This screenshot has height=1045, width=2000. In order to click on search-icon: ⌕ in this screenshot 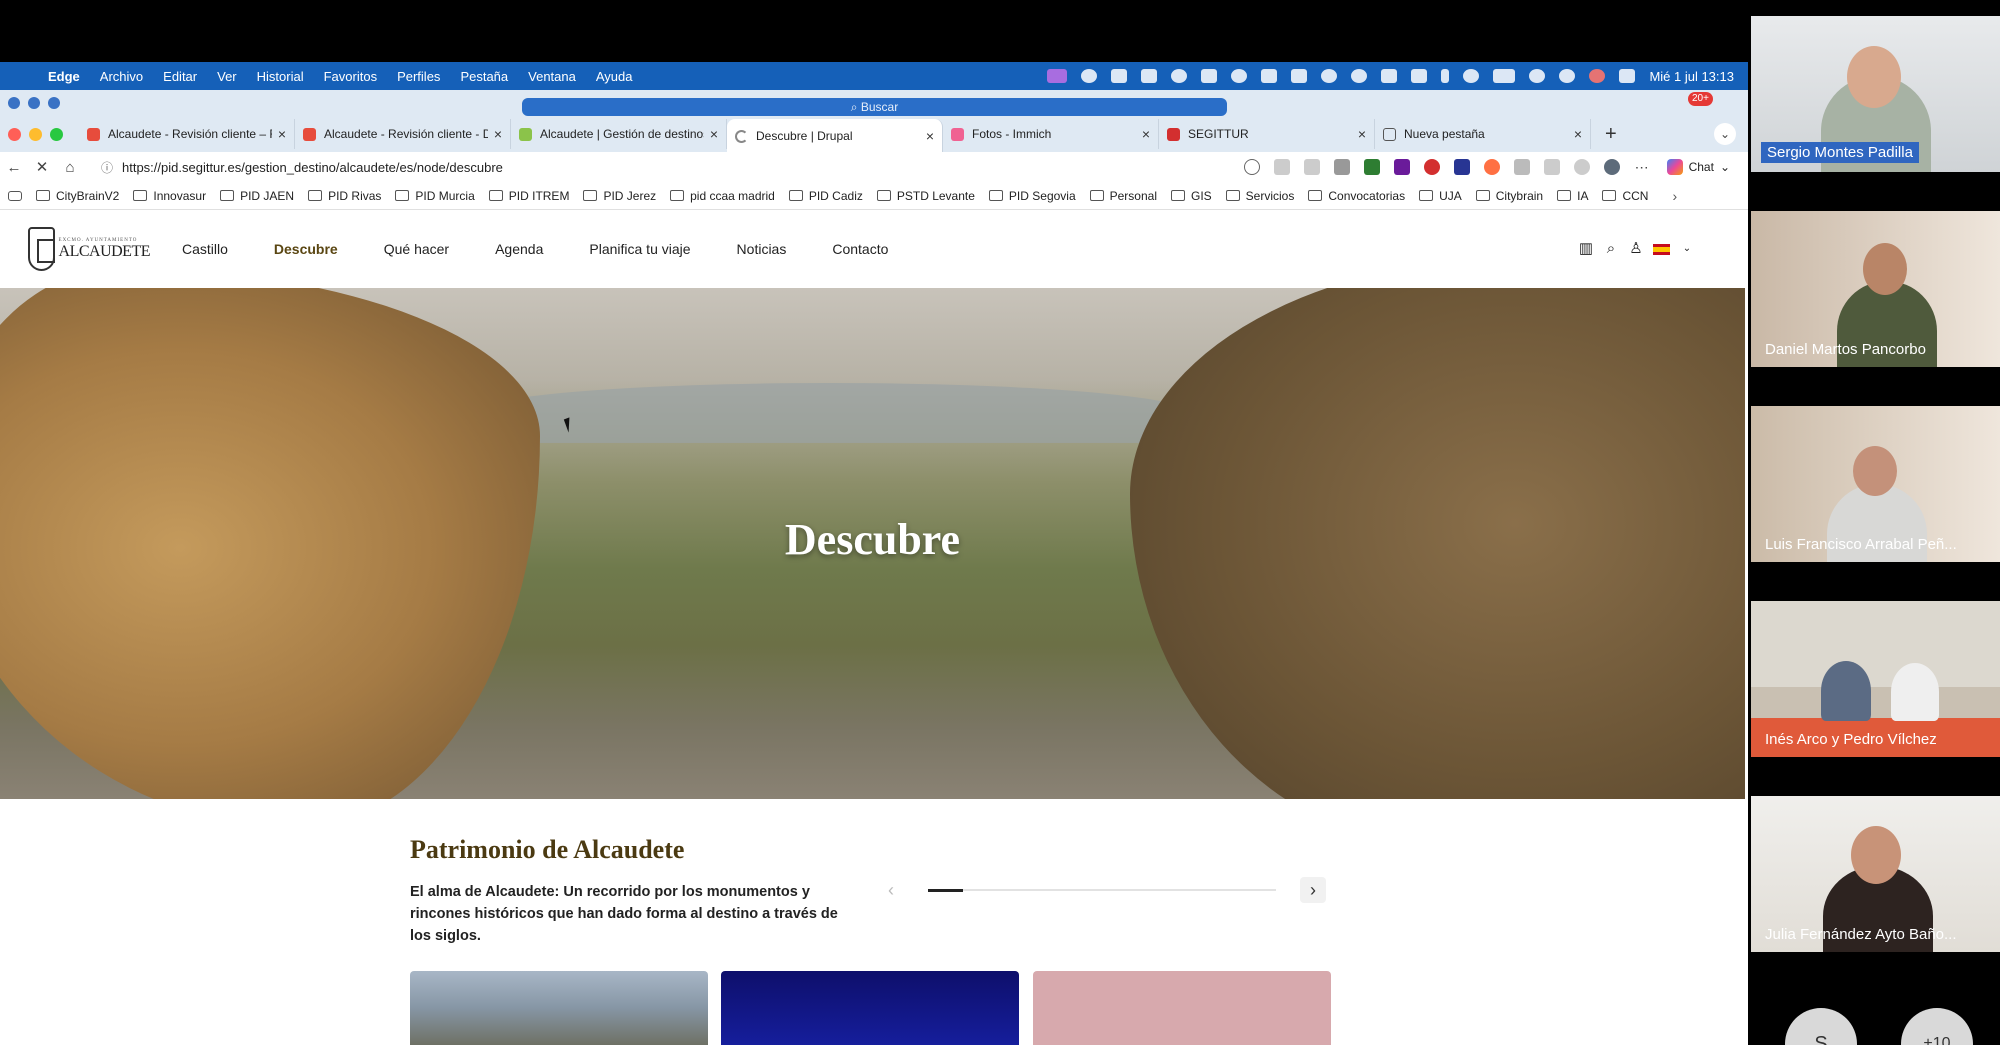, I will do `click(1611, 249)`.